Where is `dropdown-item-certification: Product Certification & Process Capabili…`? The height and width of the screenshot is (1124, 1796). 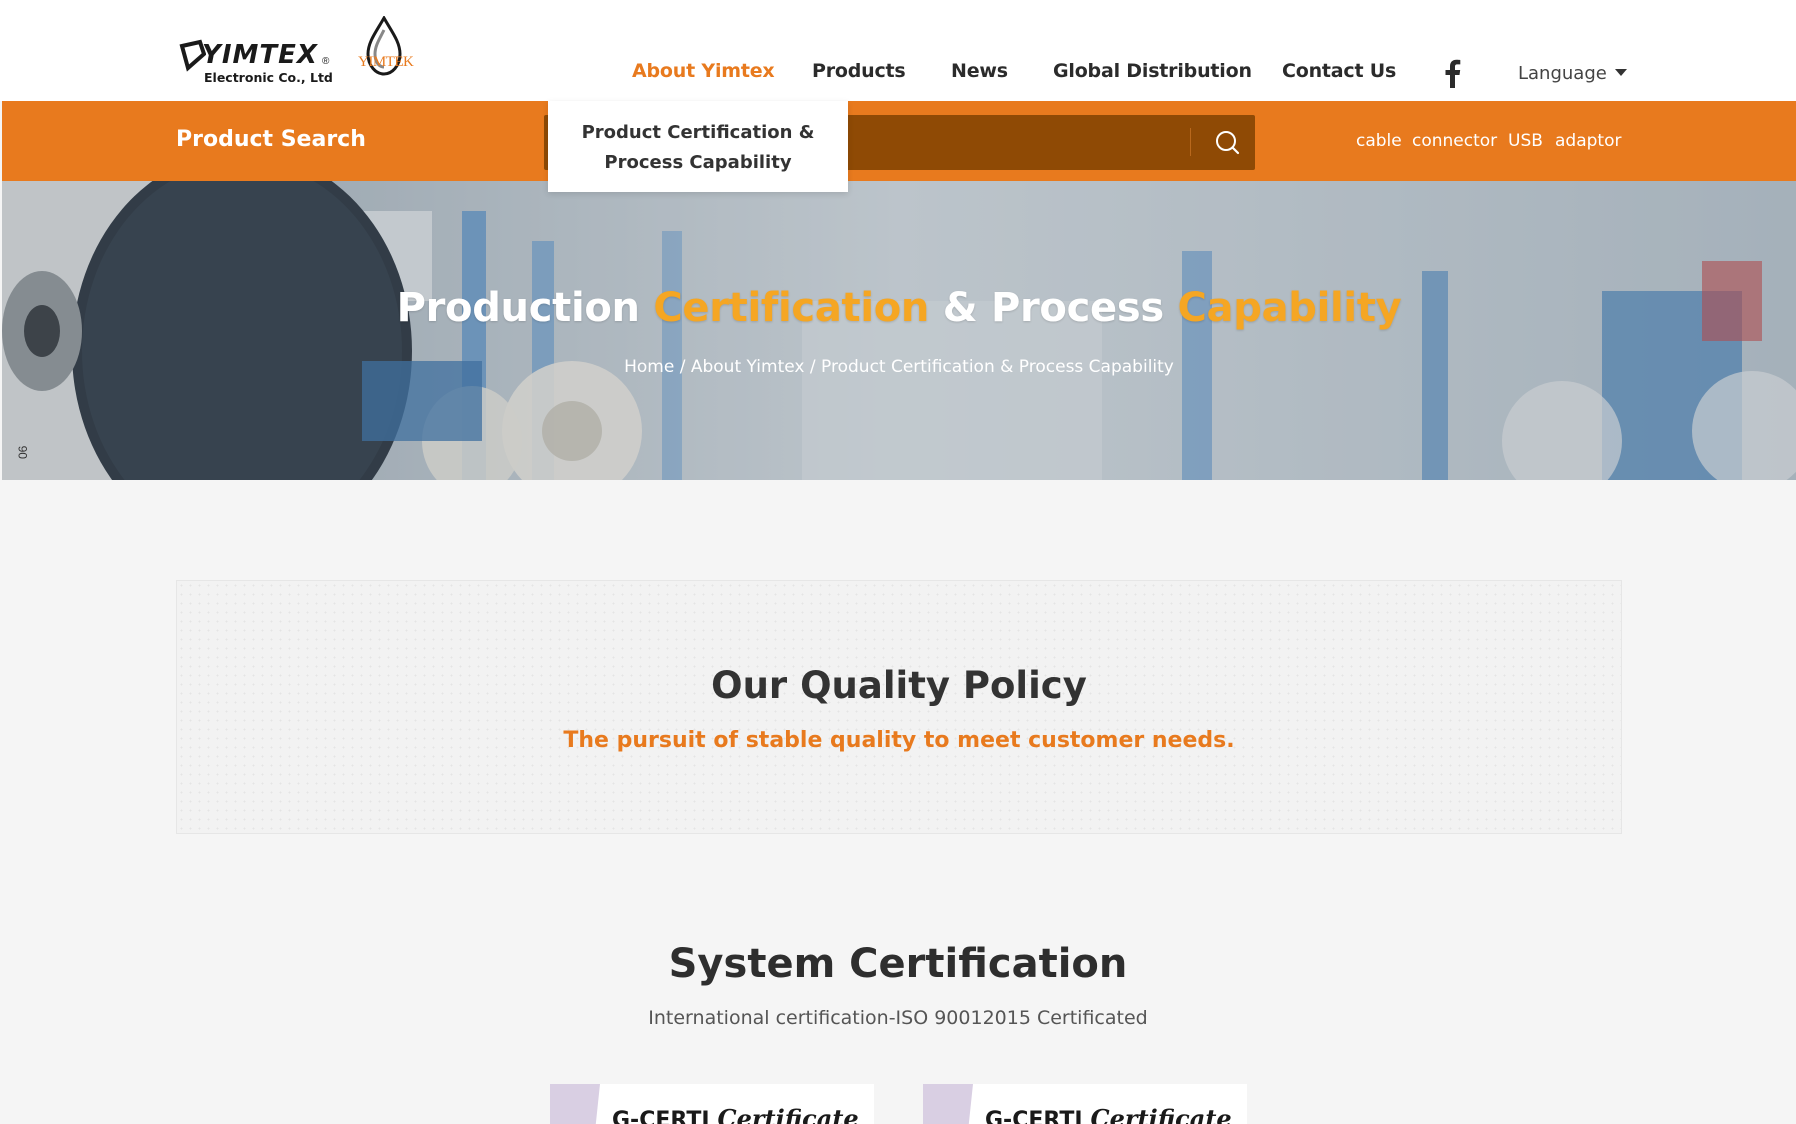
dropdown-item-certification: Product Certification & Process Capabili… is located at coordinates (698, 148).